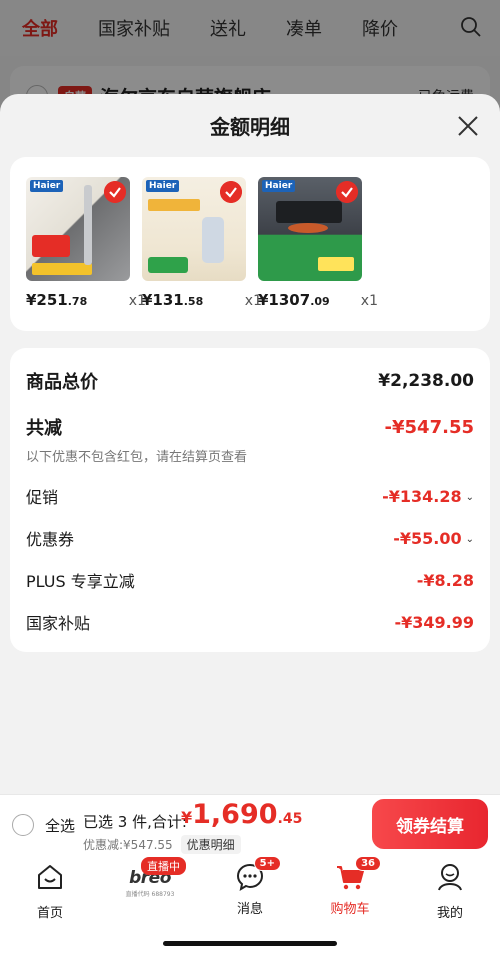  What do you see at coordinates (422, 496) in the screenshot?
I see `promotion-value: -¥134.28` at bounding box center [422, 496].